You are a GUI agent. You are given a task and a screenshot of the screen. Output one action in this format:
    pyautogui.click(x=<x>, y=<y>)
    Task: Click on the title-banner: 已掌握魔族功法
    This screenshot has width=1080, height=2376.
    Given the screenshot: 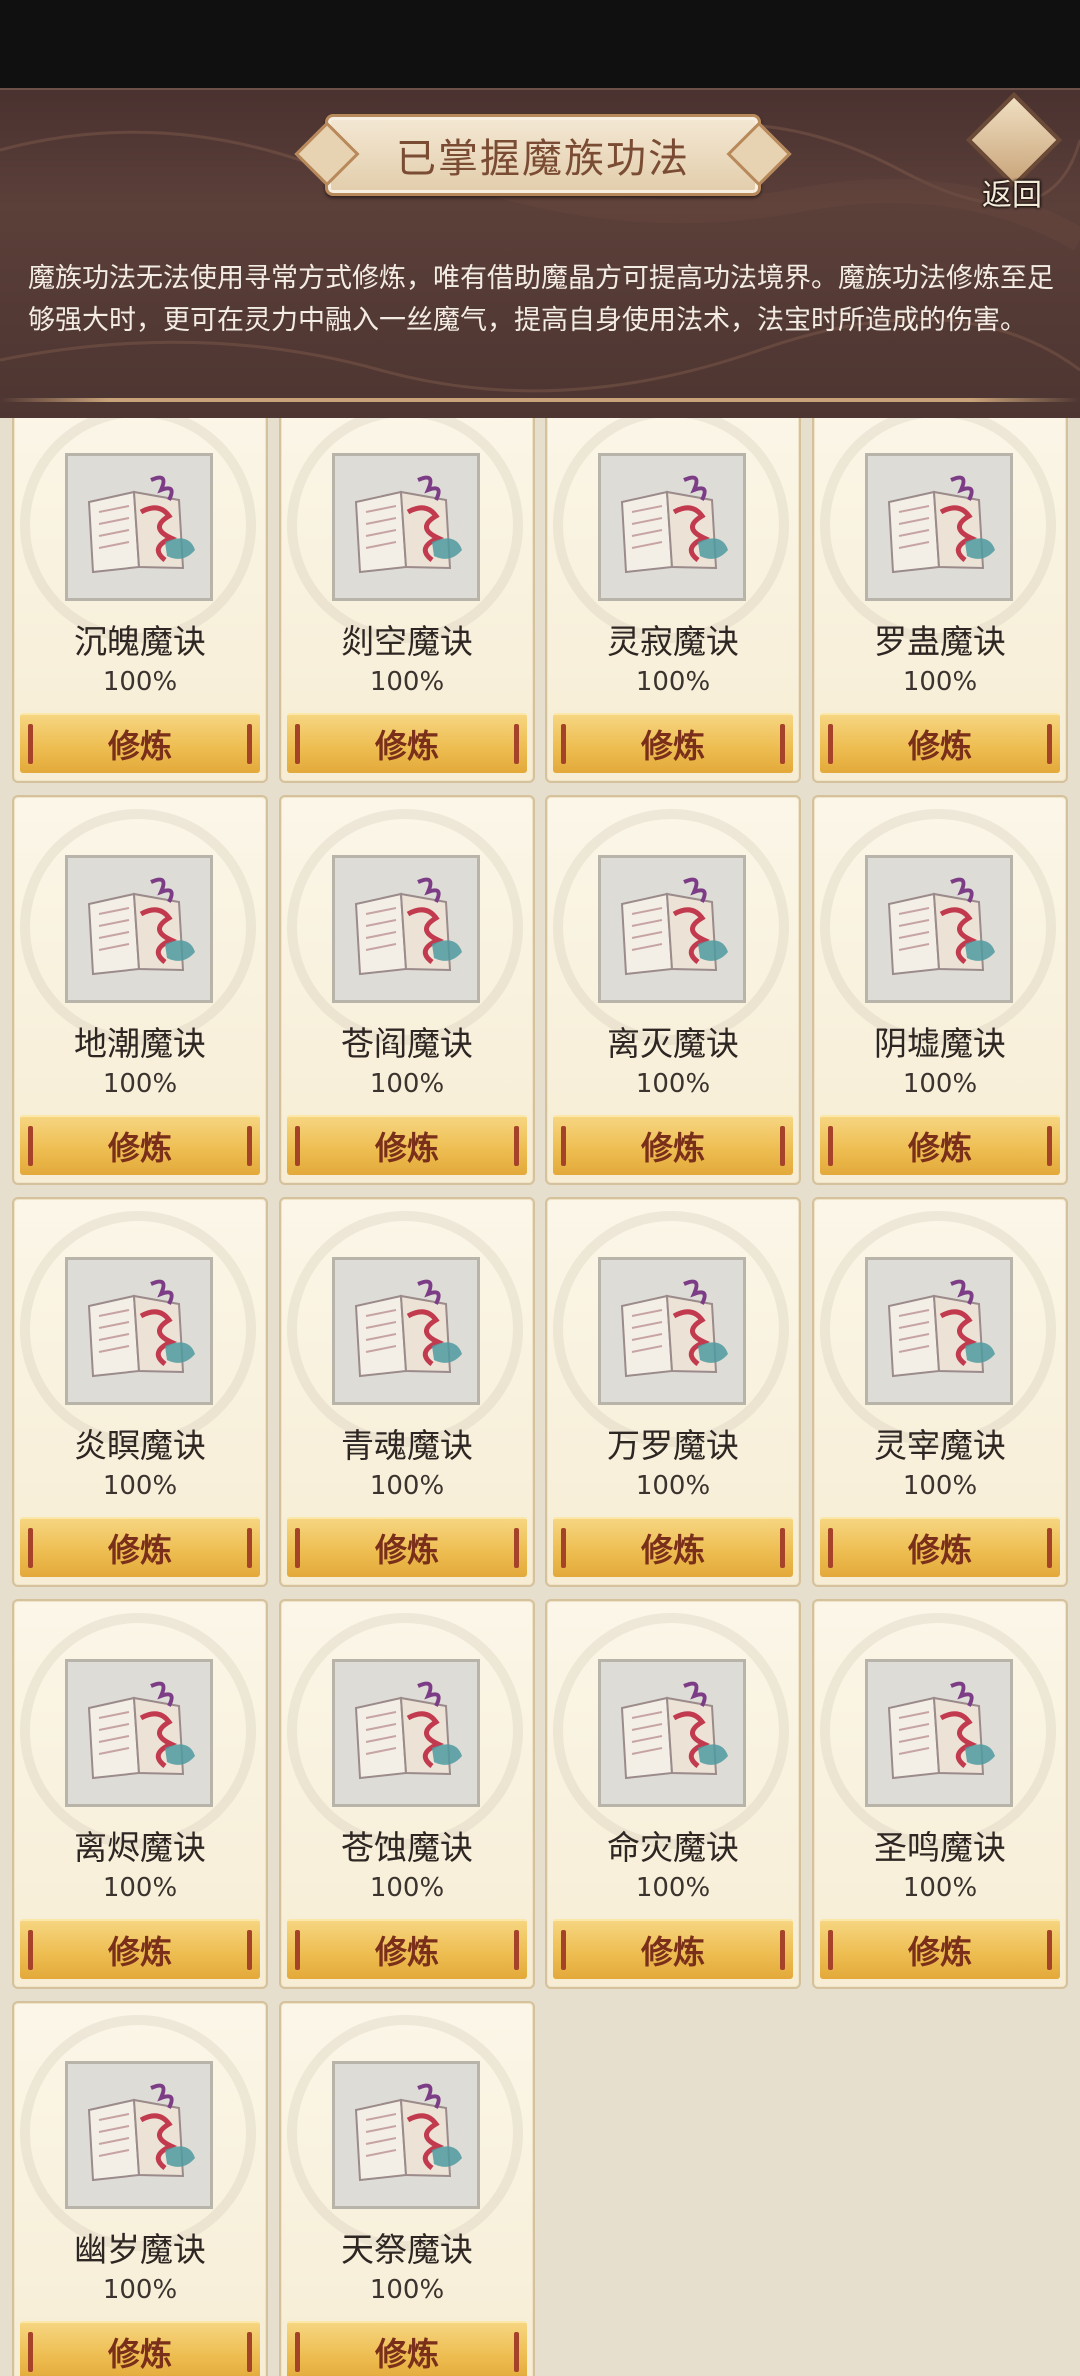 What is the action you would take?
    pyautogui.click(x=543, y=155)
    